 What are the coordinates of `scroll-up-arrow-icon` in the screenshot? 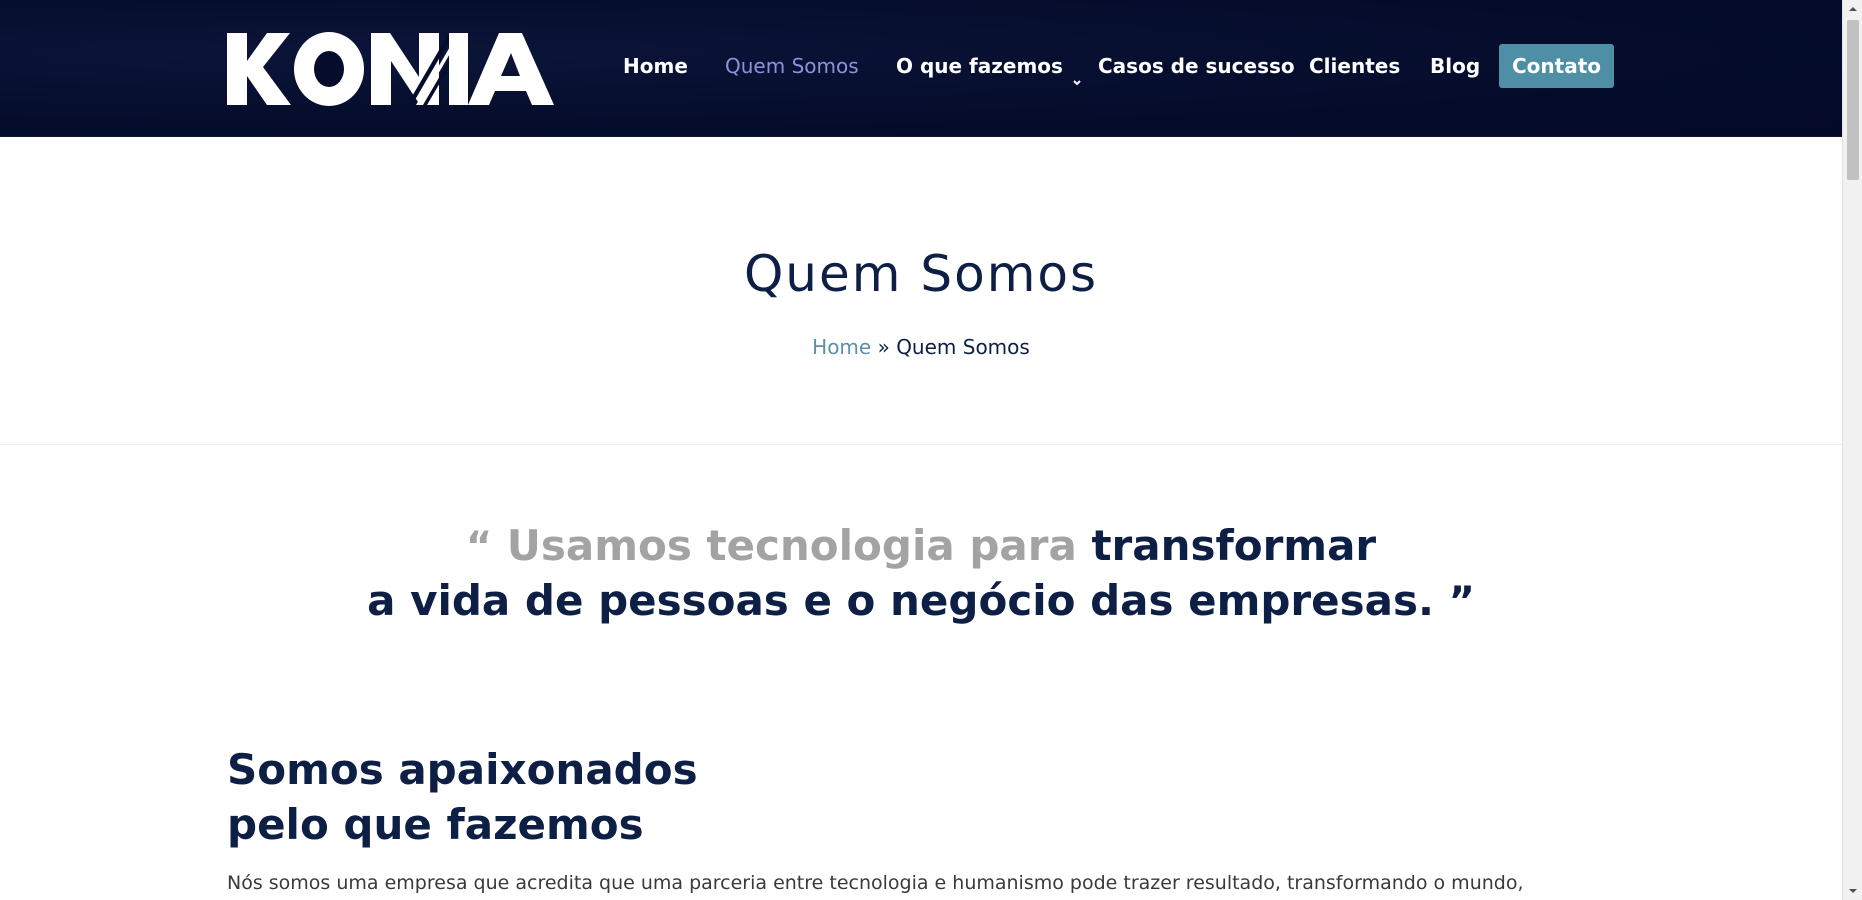 It's located at (1852, 9).